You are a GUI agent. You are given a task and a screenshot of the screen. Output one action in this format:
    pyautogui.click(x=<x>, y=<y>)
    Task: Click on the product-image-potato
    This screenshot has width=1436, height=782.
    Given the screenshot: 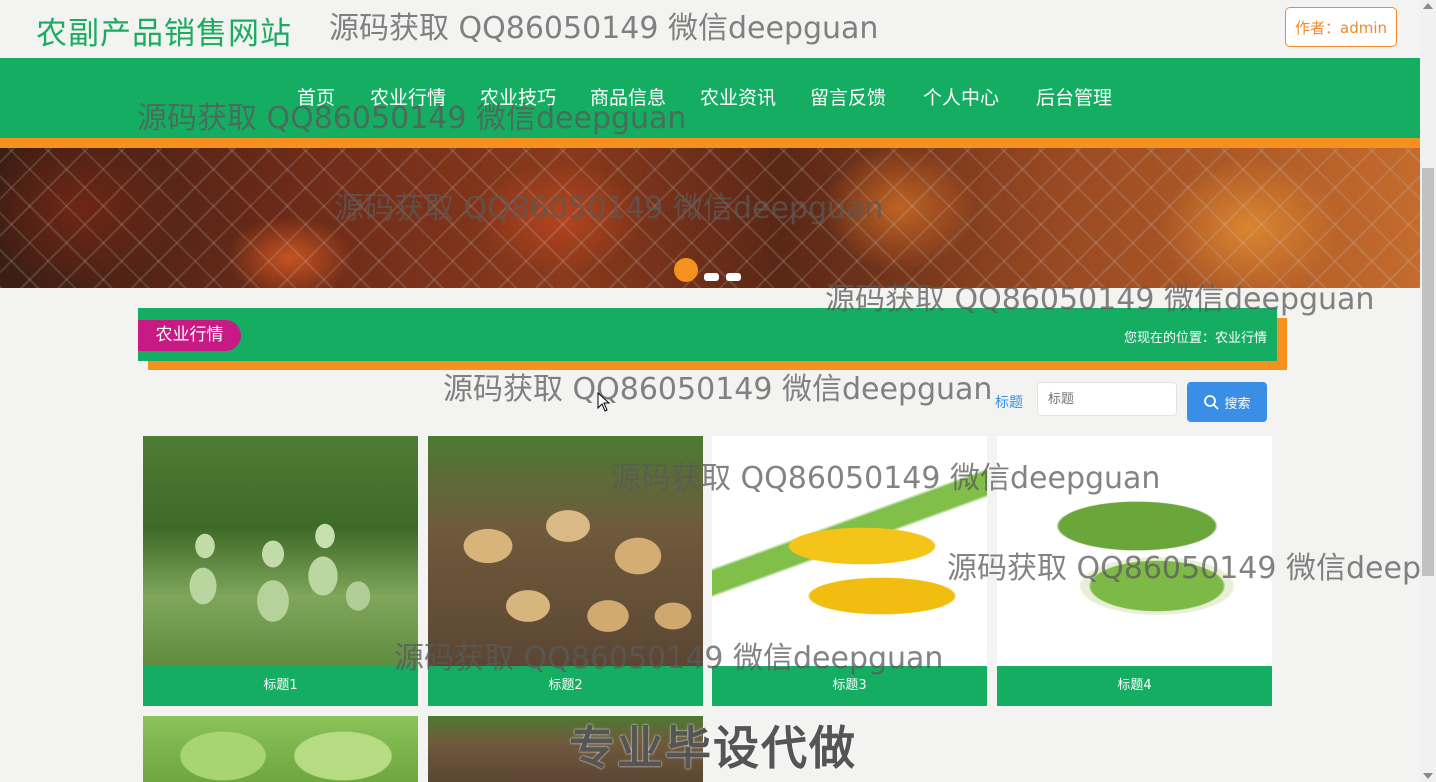 What is the action you would take?
    pyautogui.click(x=565, y=551)
    